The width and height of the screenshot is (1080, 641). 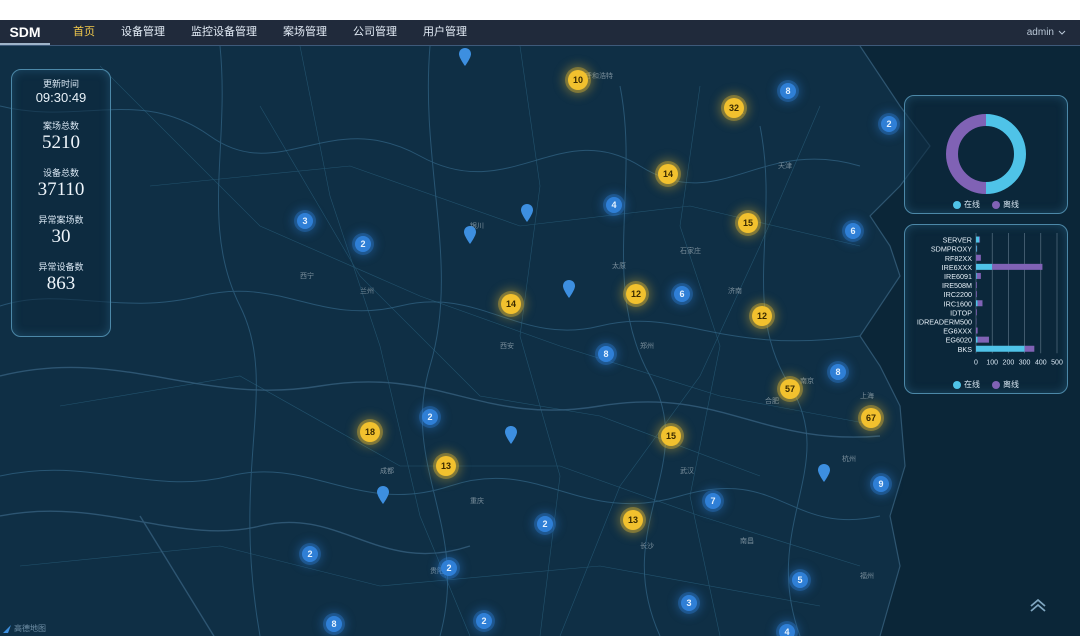 I want to click on city-label: 西宁, so click(x=307, y=276).